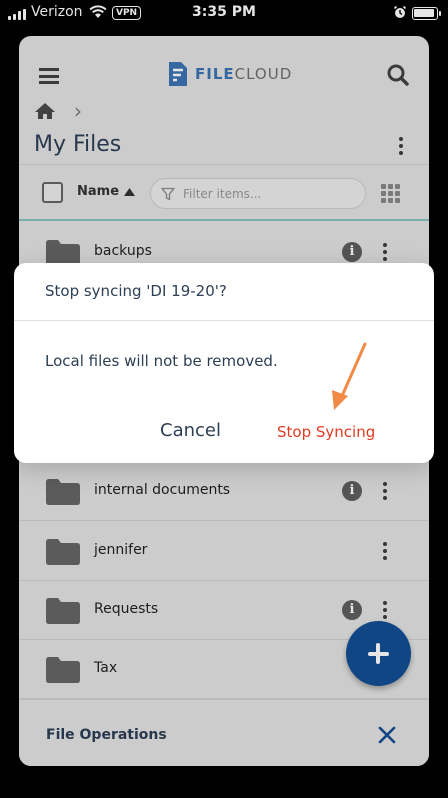 This screenshot has height=798, width=448. What do you see at coordinates (161, 361) in the screenshot?
I see `dialog-message: Local files will not be removed.` at bounding box center [161, 361].